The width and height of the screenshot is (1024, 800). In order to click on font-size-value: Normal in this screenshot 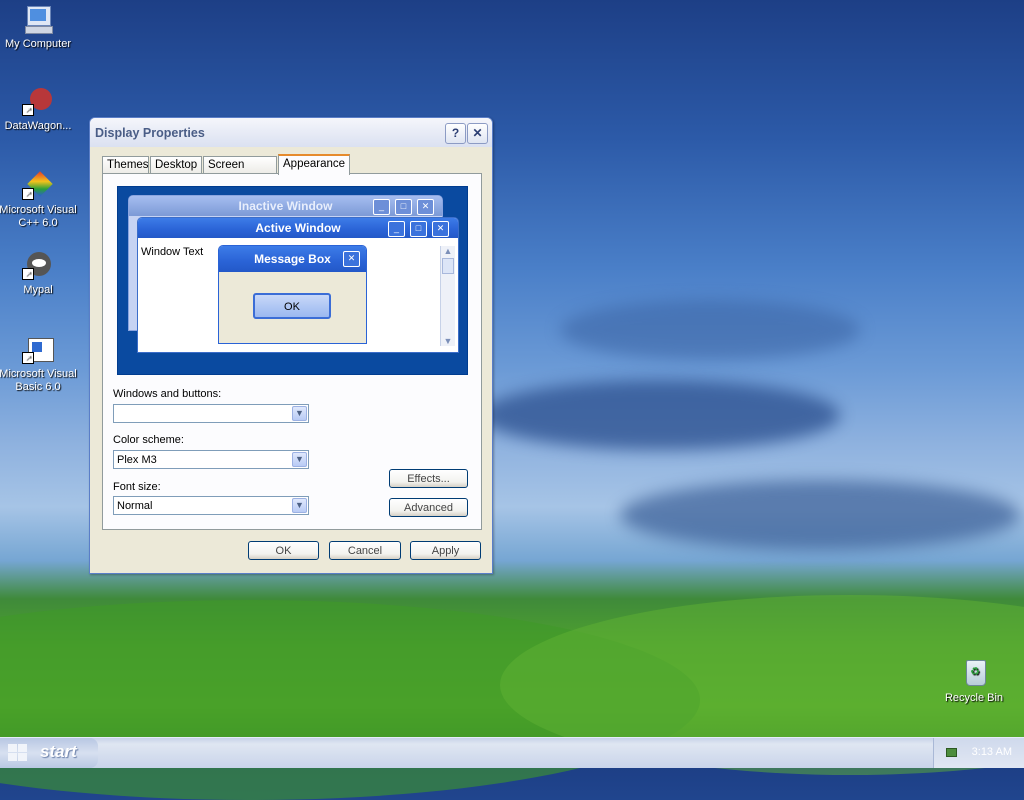, I will do `click(135, 506)`.